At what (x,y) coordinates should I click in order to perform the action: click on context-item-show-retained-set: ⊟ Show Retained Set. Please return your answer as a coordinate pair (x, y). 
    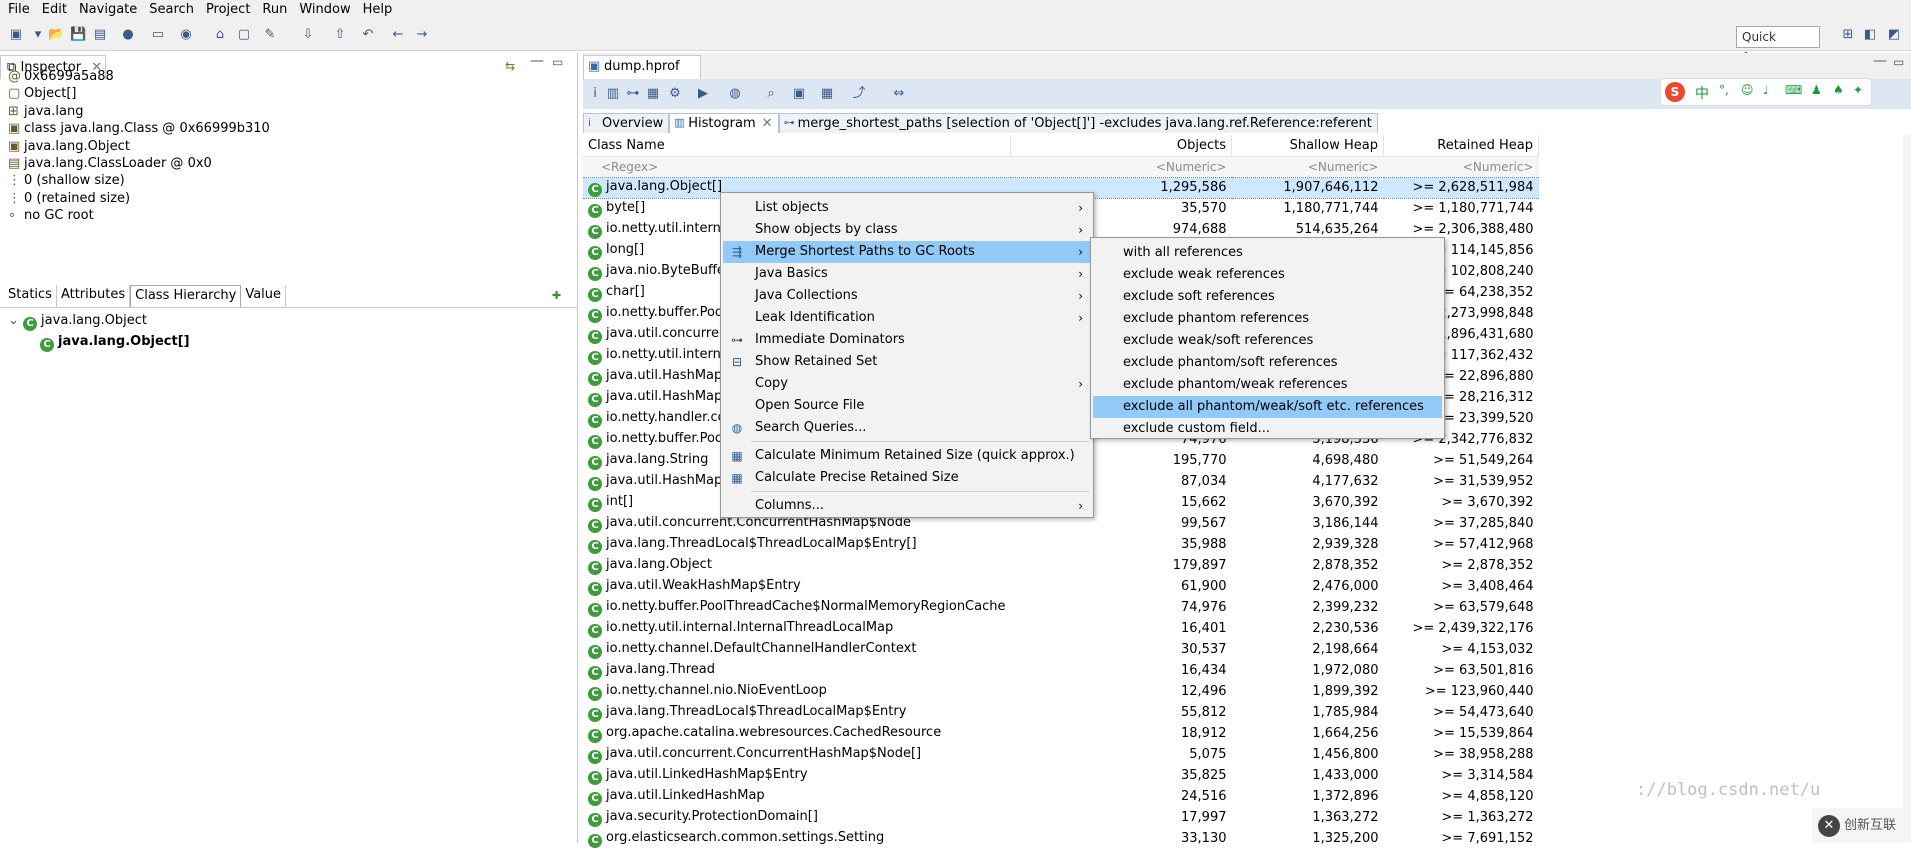
    Looking at the image, I should click on (907, 362).